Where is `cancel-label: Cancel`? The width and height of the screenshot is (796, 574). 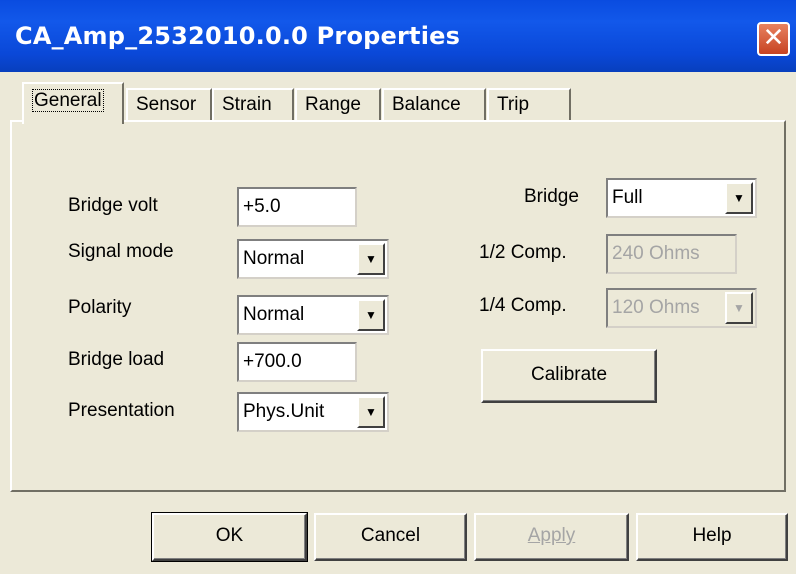 cancel-label: Cancel is located at coordinates (390, 535).